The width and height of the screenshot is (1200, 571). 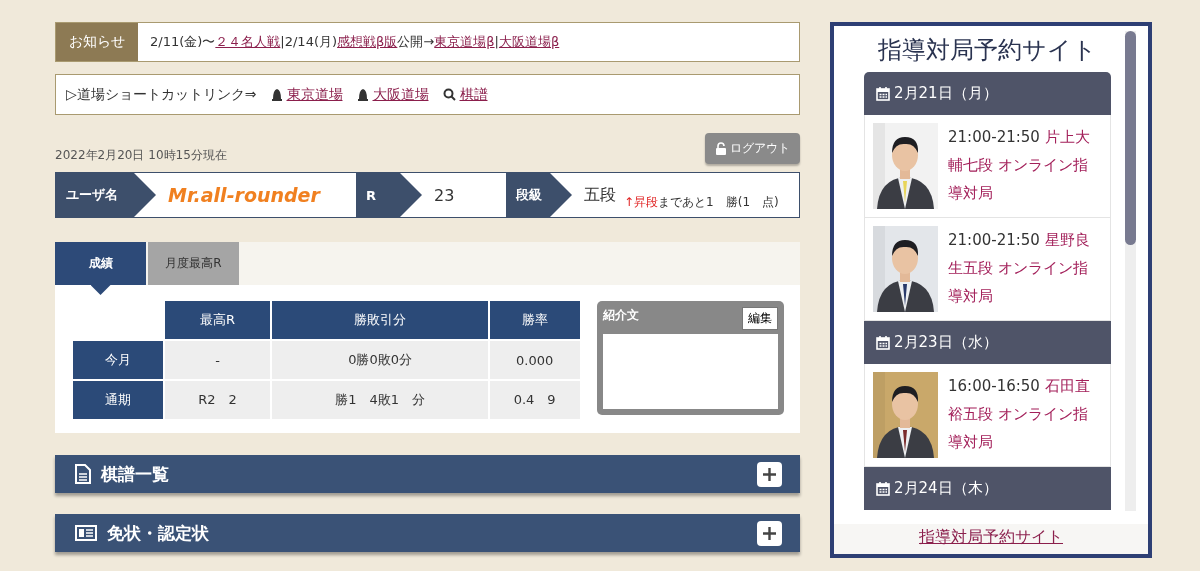 What do you see at coordinates (534, 360) in the screenshot?
I see `table-cell: 0.000` at bounding box center [534, 360].